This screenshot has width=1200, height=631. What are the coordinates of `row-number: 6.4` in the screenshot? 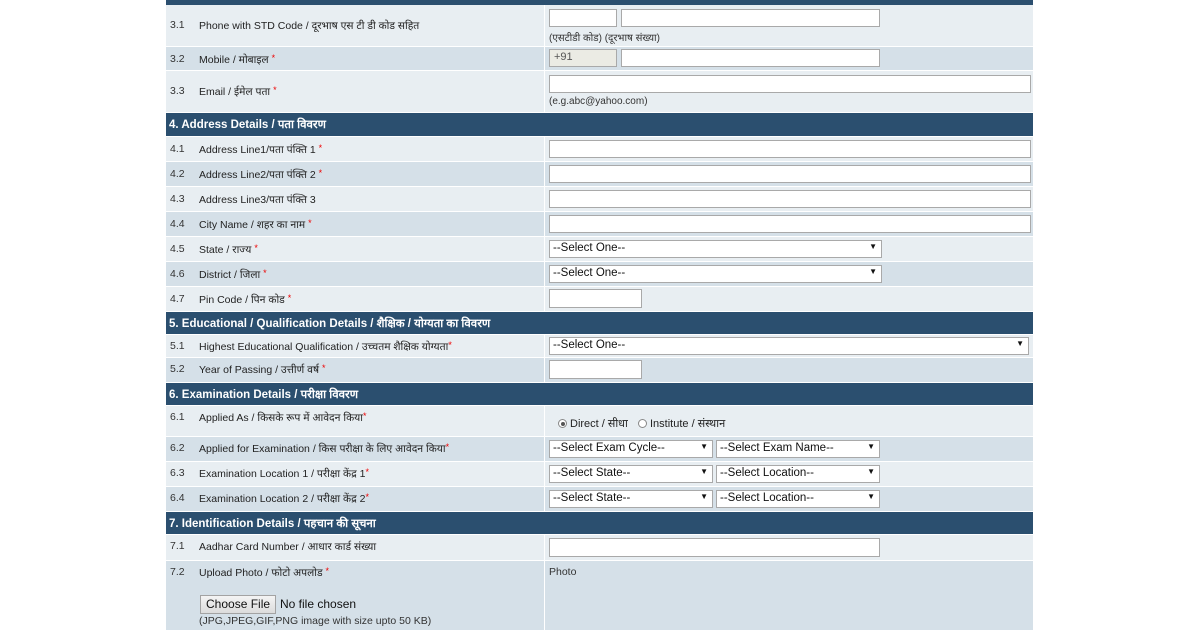 It's located at (177, 498).